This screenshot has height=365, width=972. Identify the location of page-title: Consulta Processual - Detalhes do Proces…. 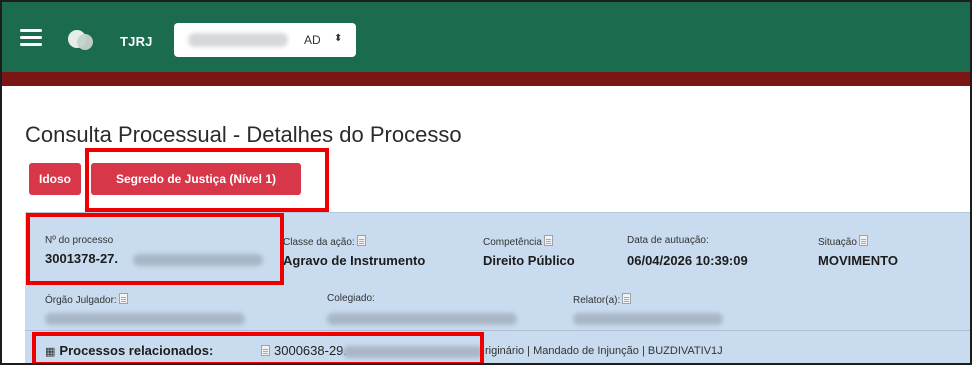
(243, 134).